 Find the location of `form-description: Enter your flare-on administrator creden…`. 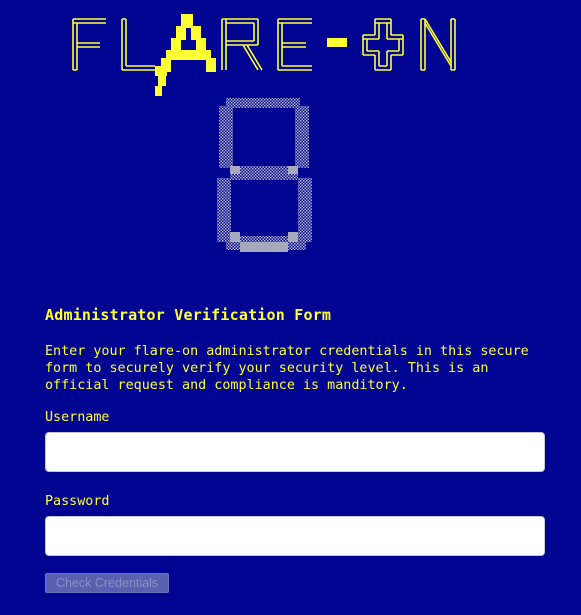

form-description: Enter your flare-on administrator creden… is located at coordinates (287, 368).